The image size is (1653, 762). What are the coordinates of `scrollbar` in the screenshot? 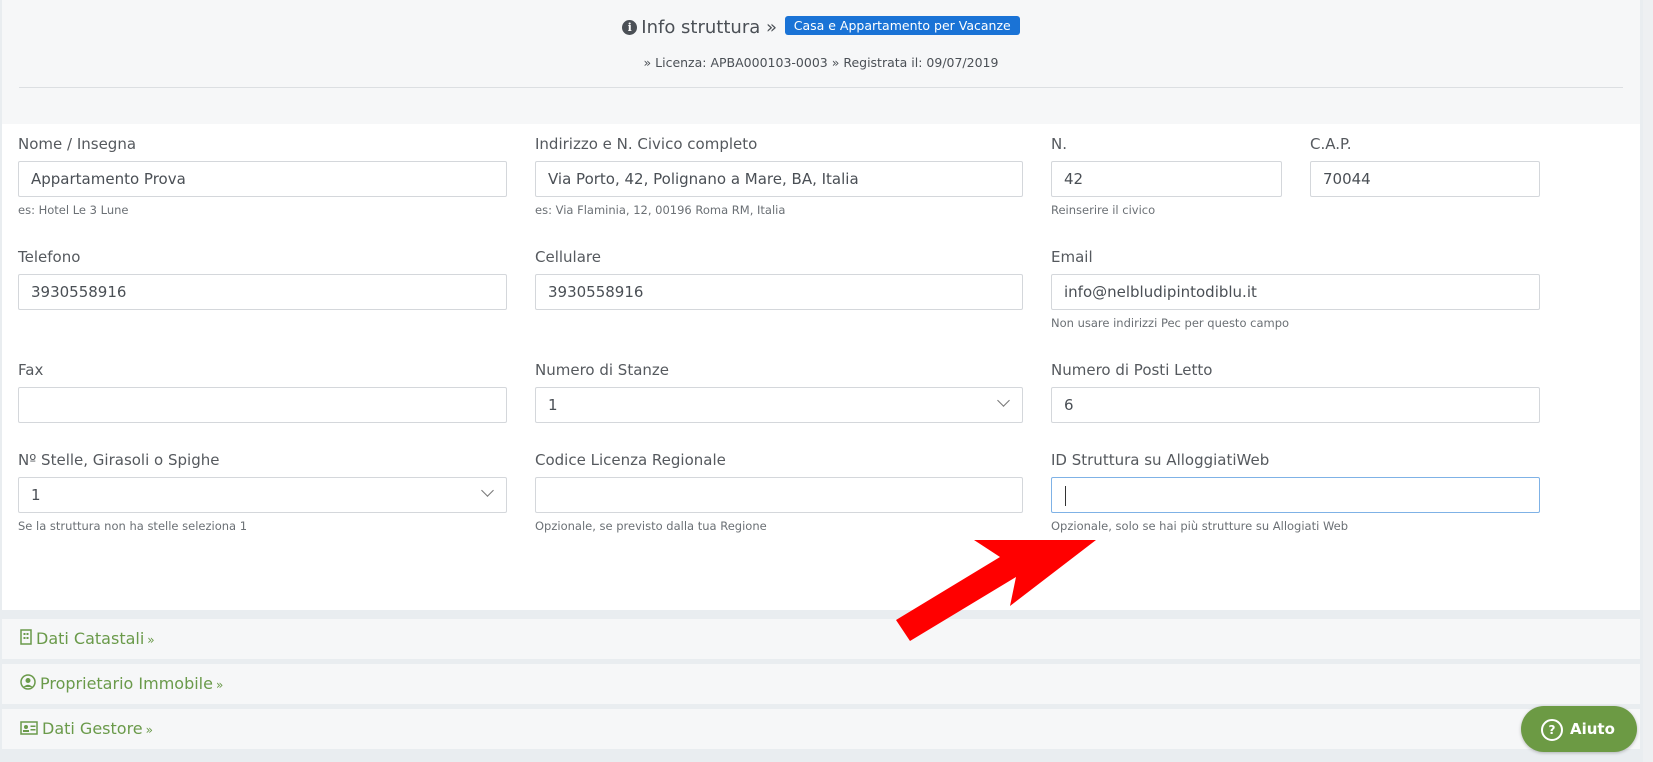 It's located at (1648, 381).